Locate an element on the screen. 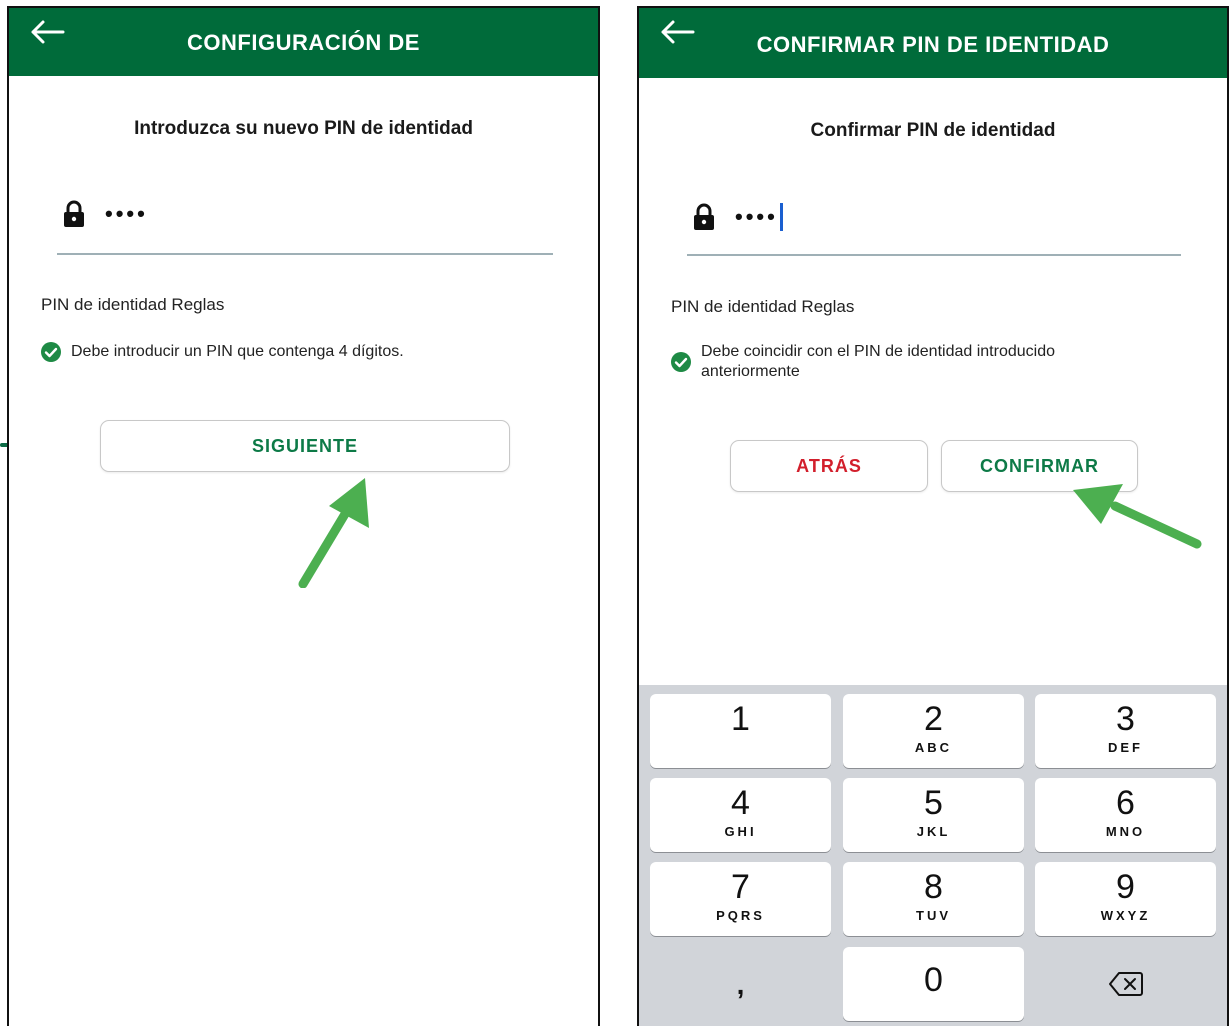  pin-heading: Introduzca su nuevo PIN de identidad is located at coordinates (303, 128).